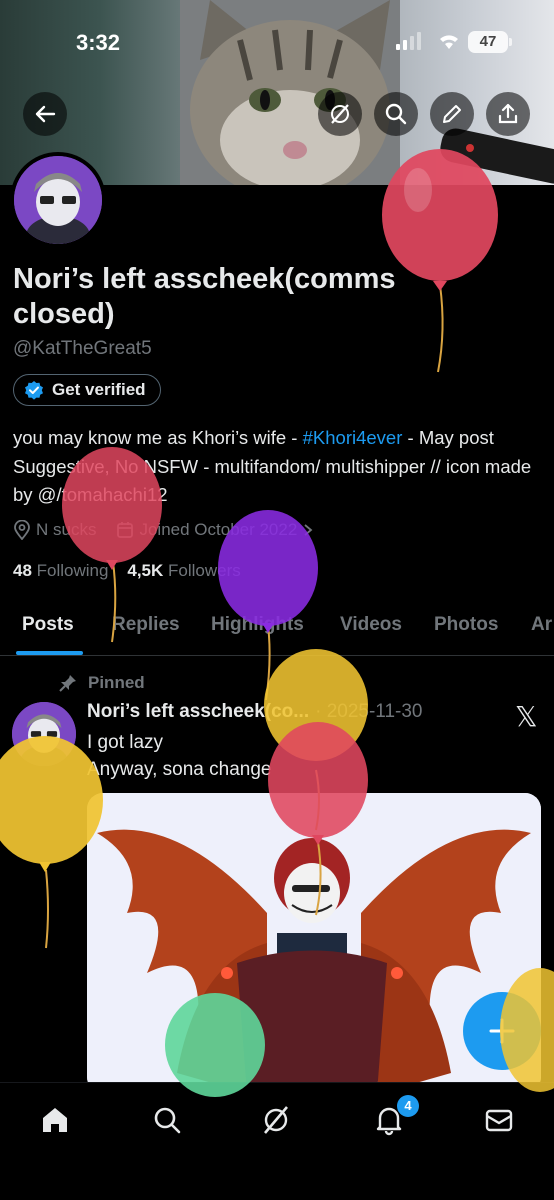 Image resolution: width=554 pixels, height=1200 pixels. What do you see at coordinates (408, 41) in the screenshot?
I see `cellular-signal-icon` at bounding box center [408, 41].